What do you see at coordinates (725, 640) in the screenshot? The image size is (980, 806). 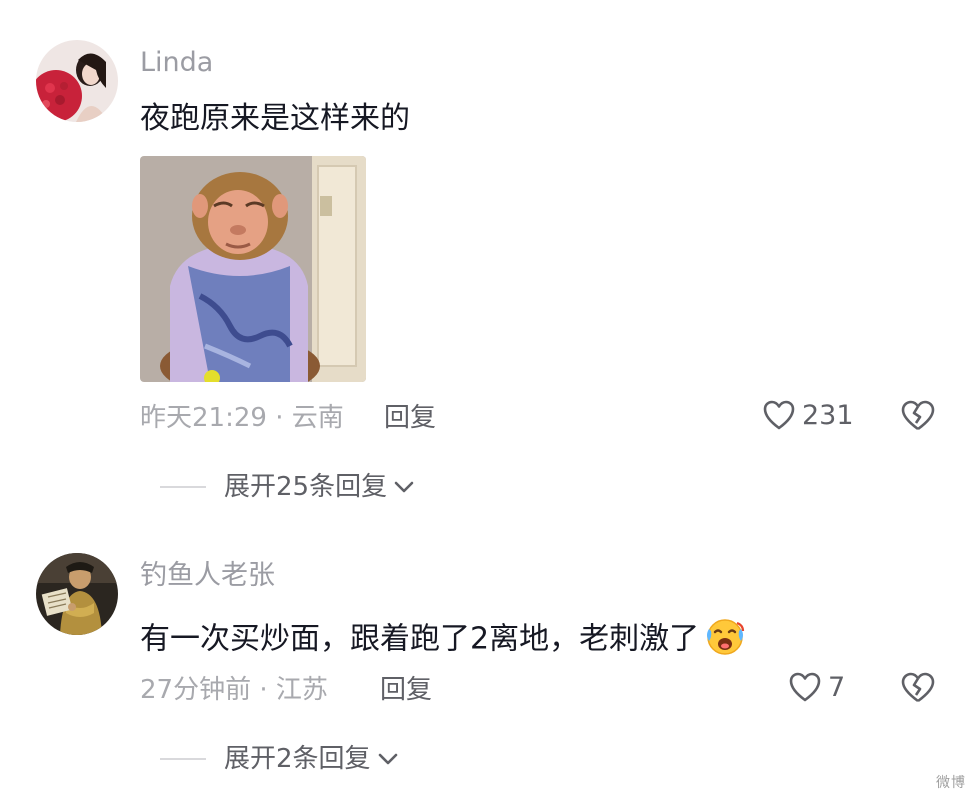 I see `crying-laughing-face-emoji` at bounding box center [725, 640].